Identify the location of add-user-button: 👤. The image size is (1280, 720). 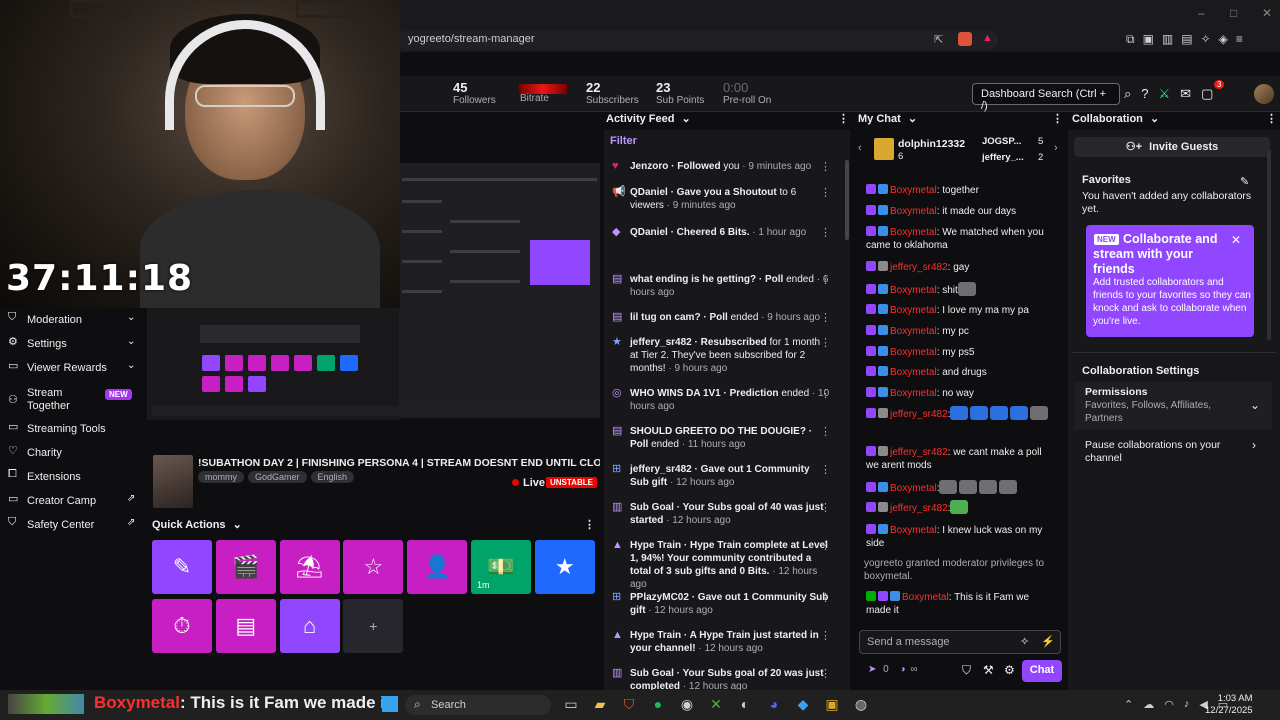
(437, 567).